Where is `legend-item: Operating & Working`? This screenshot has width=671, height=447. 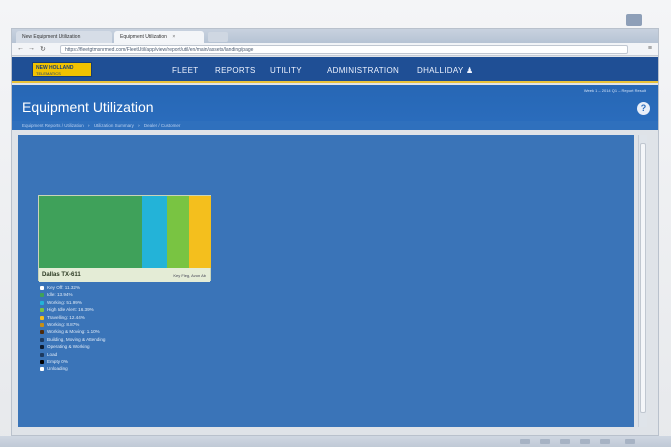
legend-item: Operating & Working is located at coordinates (72, 347).